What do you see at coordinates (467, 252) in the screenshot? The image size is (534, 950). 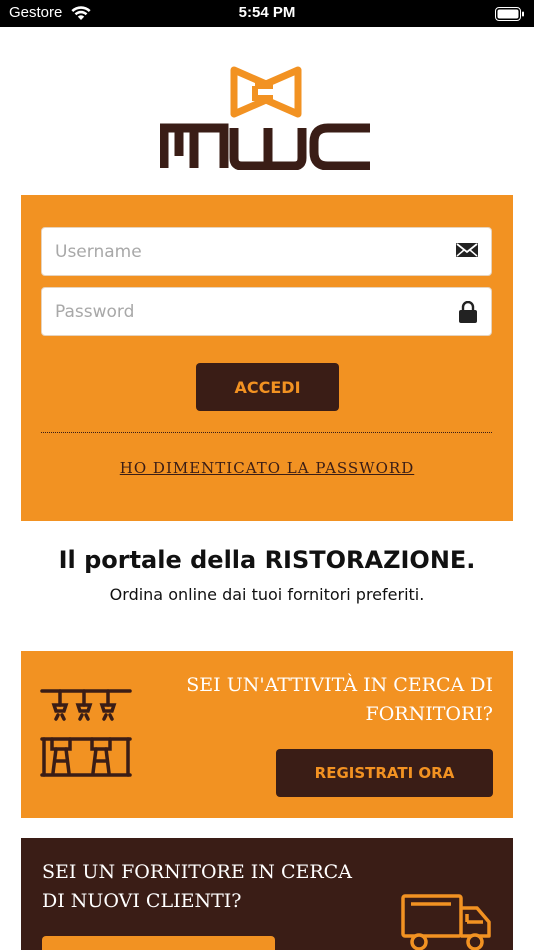 I see `envelope-icon` at bounding box center [467, 252].